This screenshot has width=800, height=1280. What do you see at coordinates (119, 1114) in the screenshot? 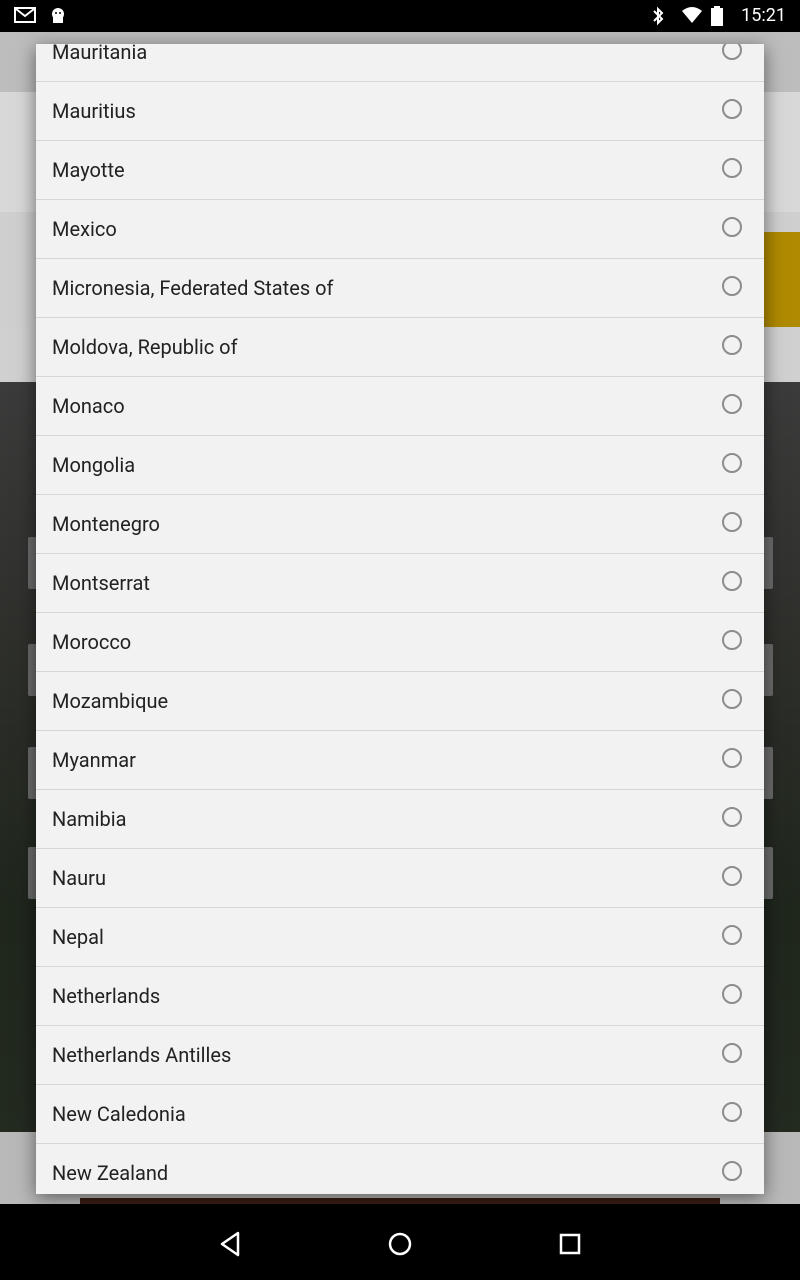
I see `list-item-label: New Caledonia` at bounding box center [119, 1114].